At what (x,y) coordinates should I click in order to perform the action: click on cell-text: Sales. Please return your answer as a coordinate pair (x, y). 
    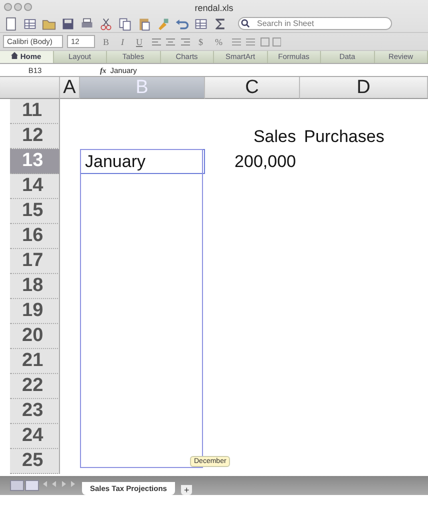
    Looking at the image, I should click on (274, 136).